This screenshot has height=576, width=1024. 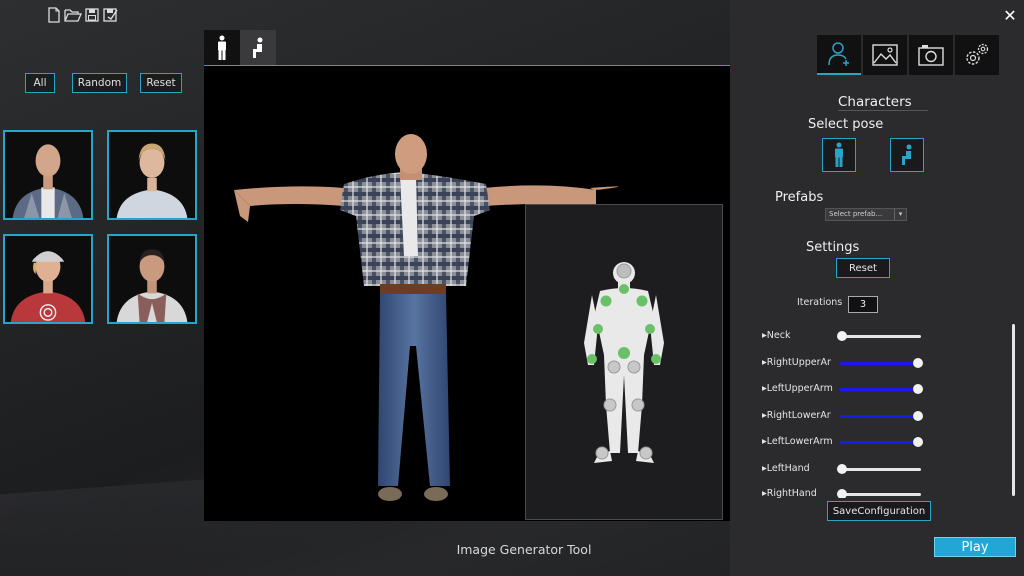 I want to click on settings-gears-icon, so click(x=977, y=54).